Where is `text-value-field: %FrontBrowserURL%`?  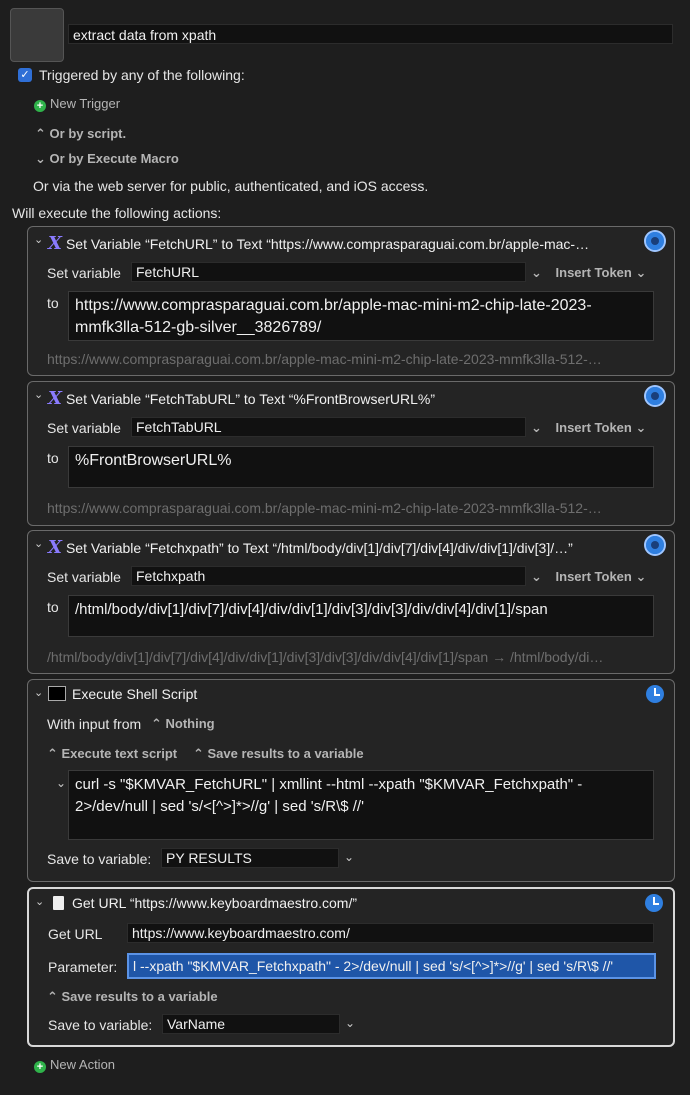
text-value-field: %FrontBrowserURL% is located at coordinates (361, 467).